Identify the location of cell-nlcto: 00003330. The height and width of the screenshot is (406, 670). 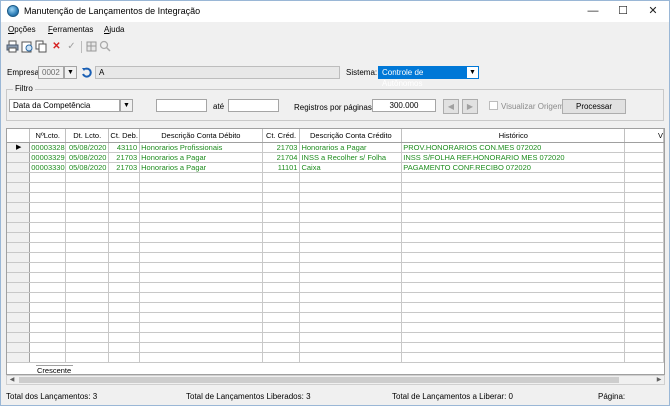
(48, 167).